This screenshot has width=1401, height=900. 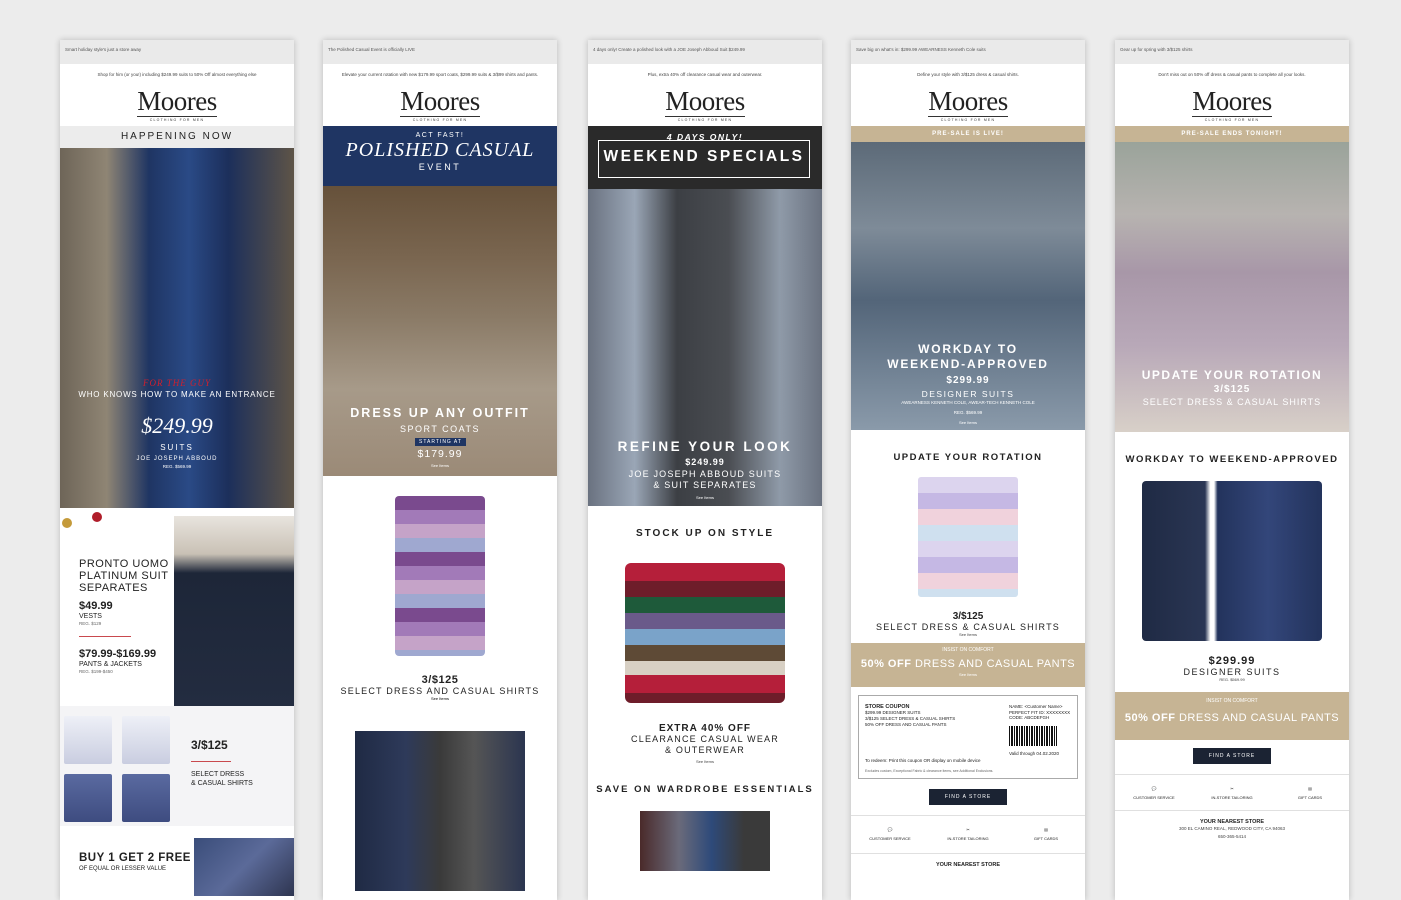 What do you see at coordinates (1232, 817) in the screenshot?
I see `nearest-store-title: YOUR NEAREST STORE` at bounding box center [1232, 817].